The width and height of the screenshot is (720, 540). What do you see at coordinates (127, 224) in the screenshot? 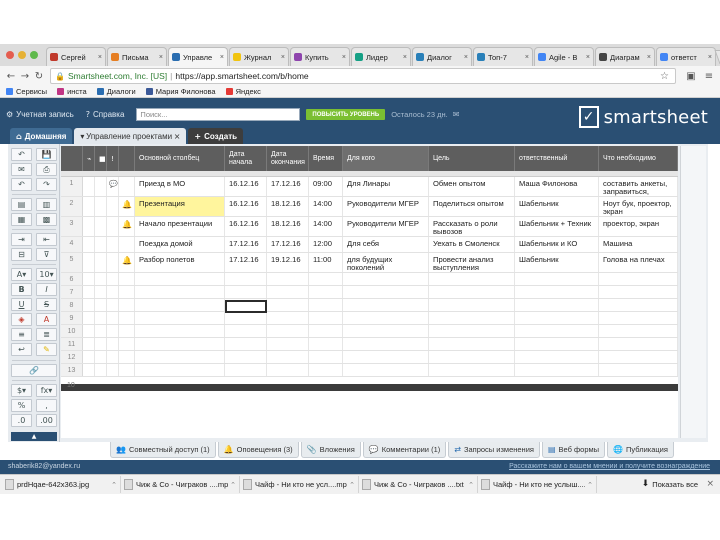
I see `reminder-bell-icon: 🔔` at bounding box center [127, 224].